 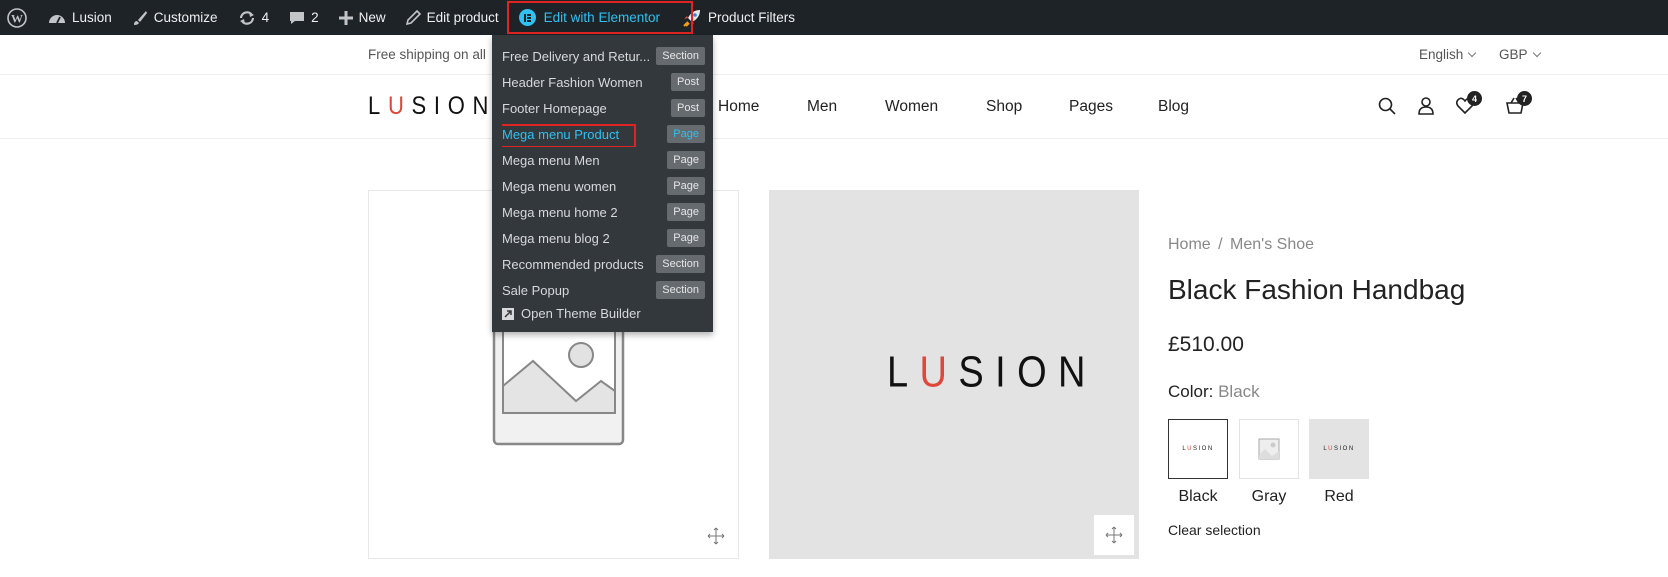 What do you see at coordinates (559, 186) in the screenshot?
I see `dropdown-item-label: Mega menu women` at bounding box center [559, 186].